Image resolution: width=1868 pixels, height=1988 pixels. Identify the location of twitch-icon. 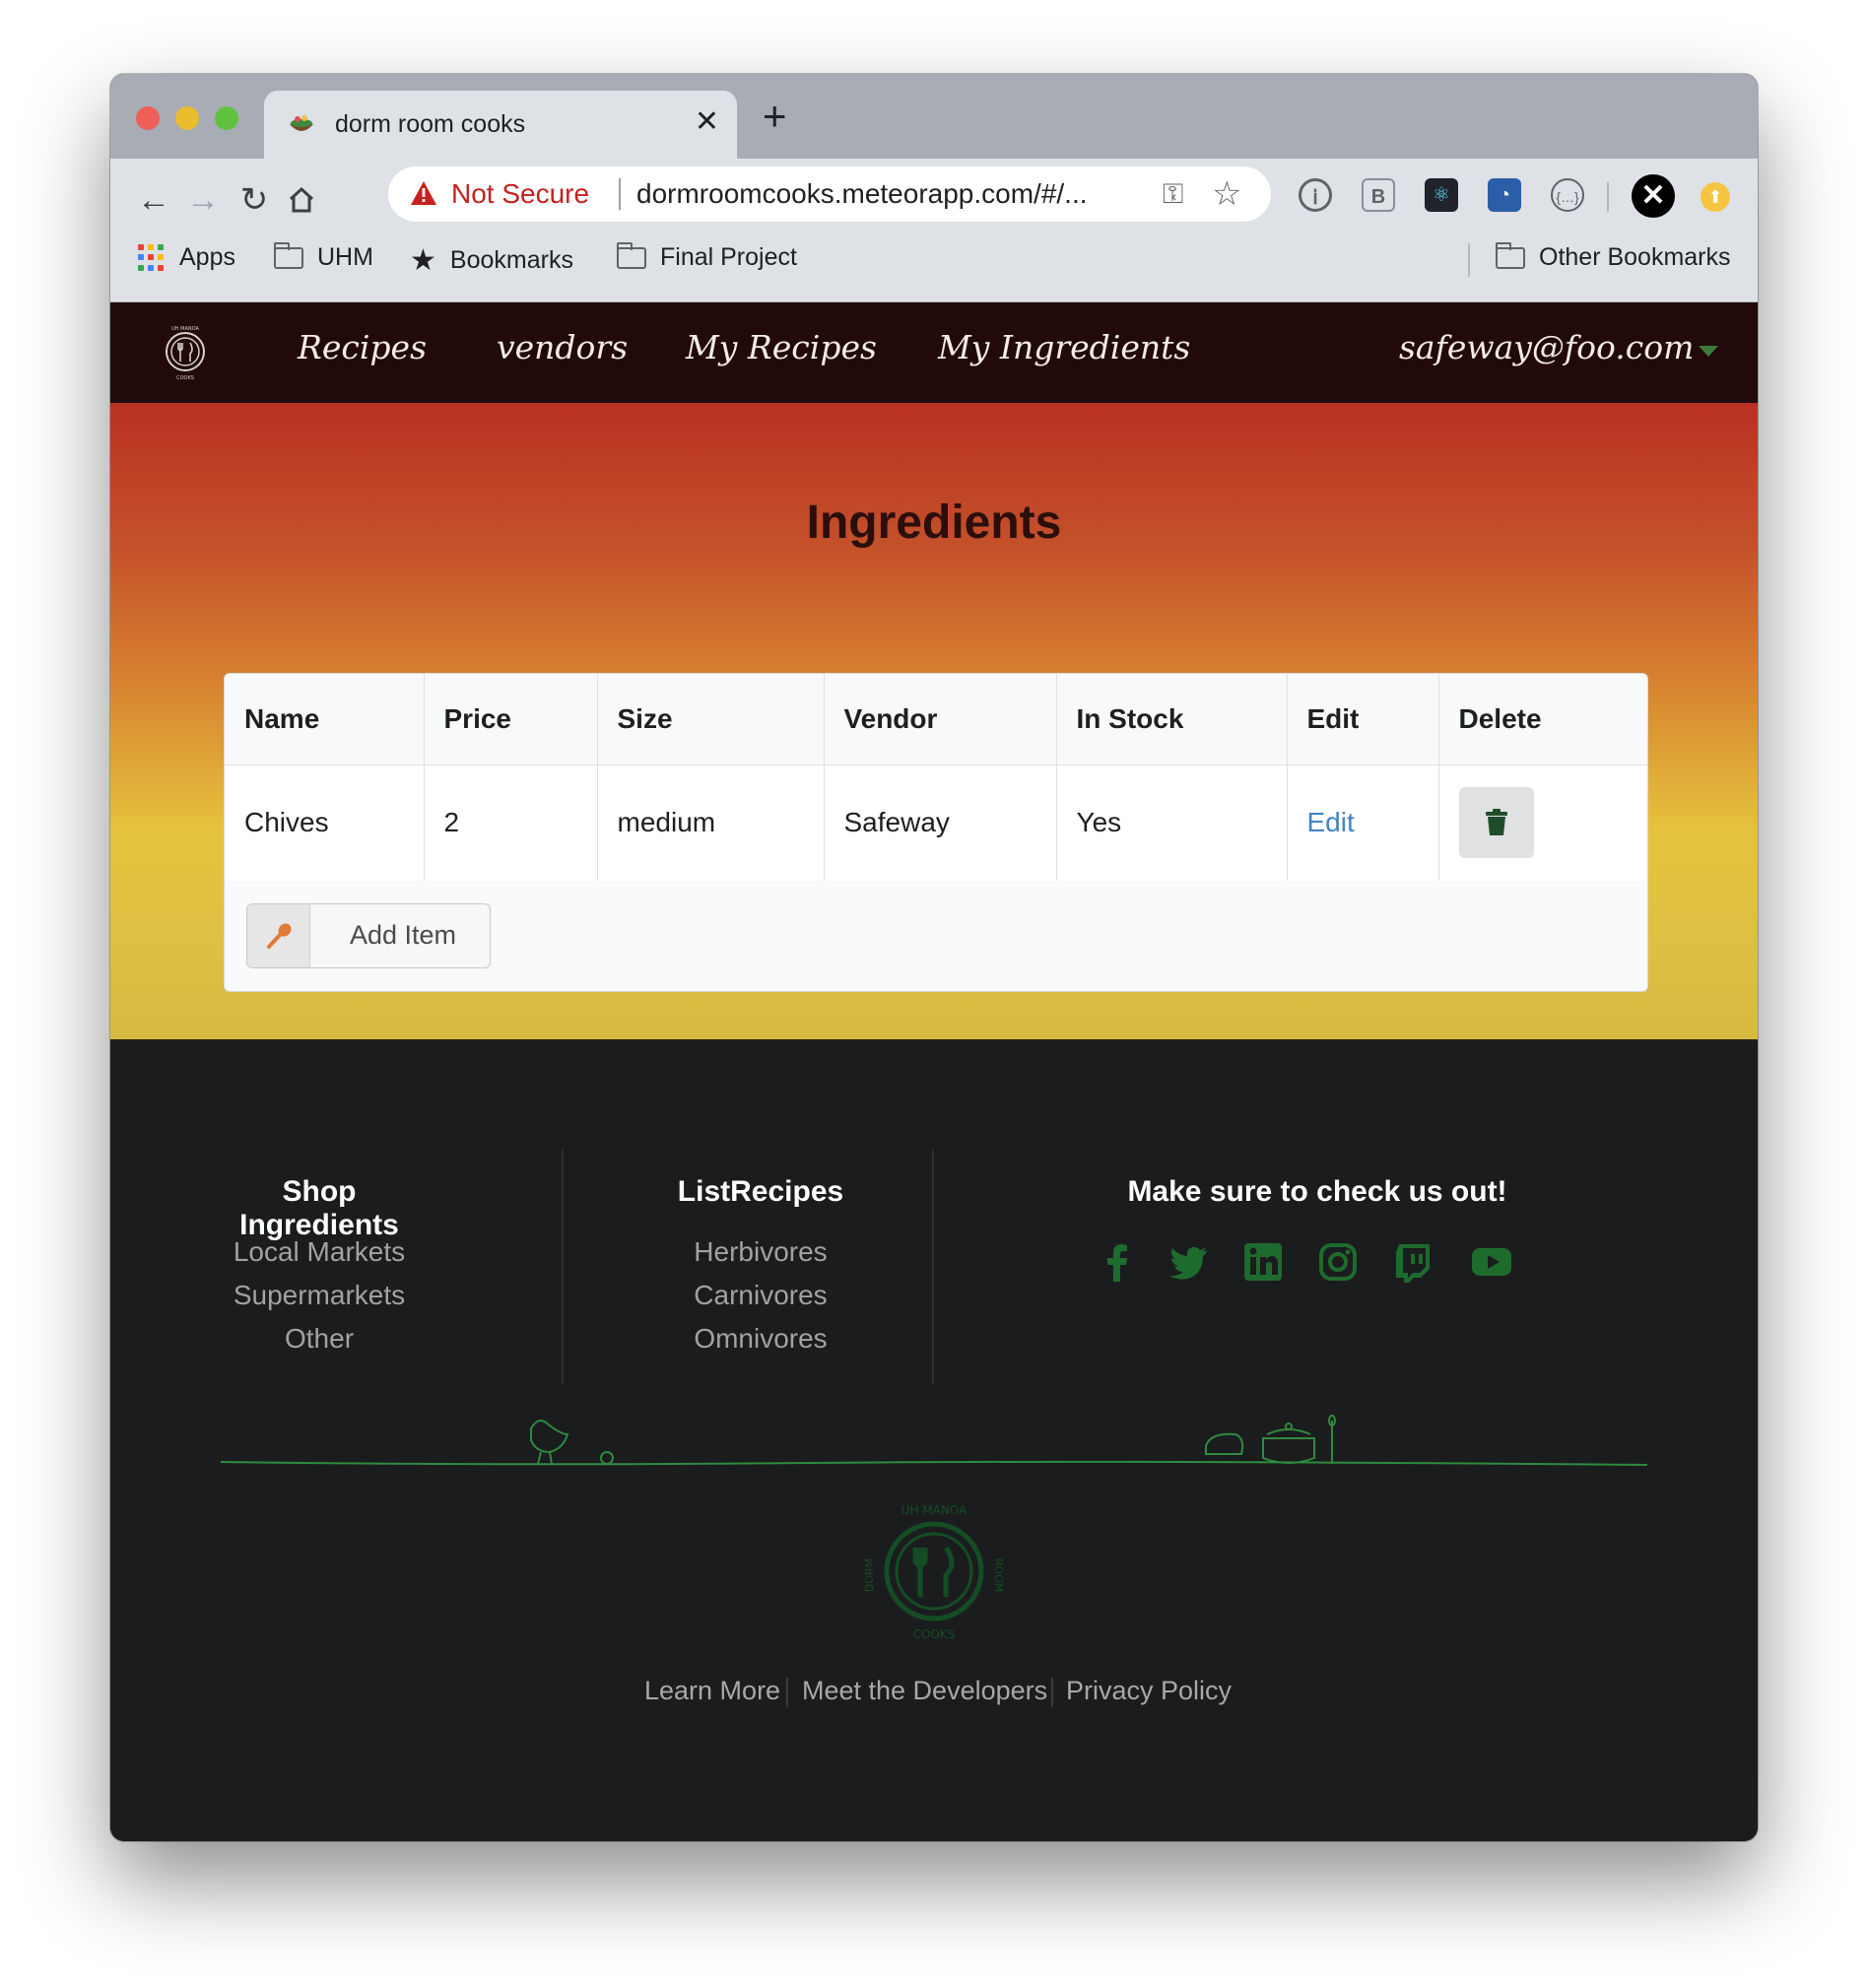
(1412, 1262).